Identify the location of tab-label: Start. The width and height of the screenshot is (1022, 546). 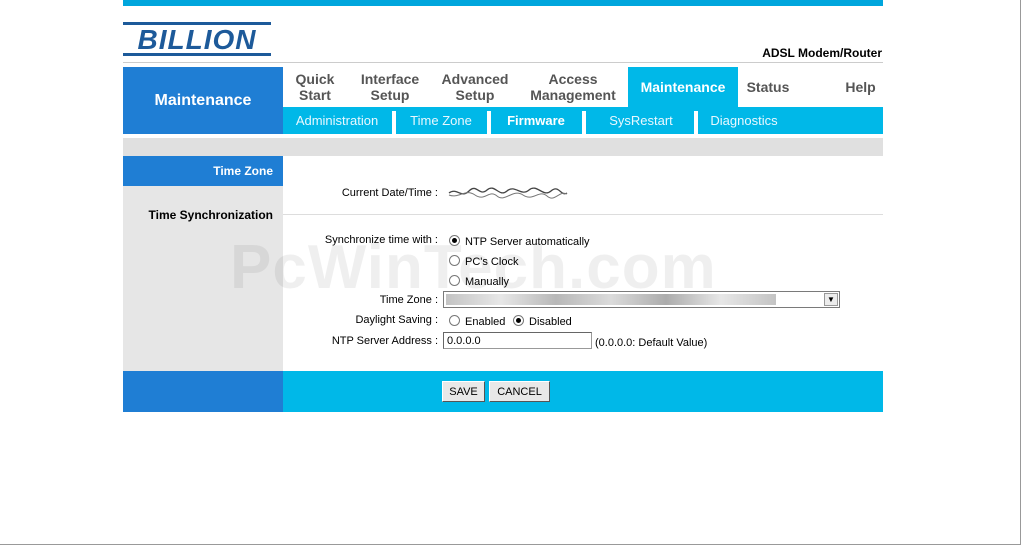
(315, 95).